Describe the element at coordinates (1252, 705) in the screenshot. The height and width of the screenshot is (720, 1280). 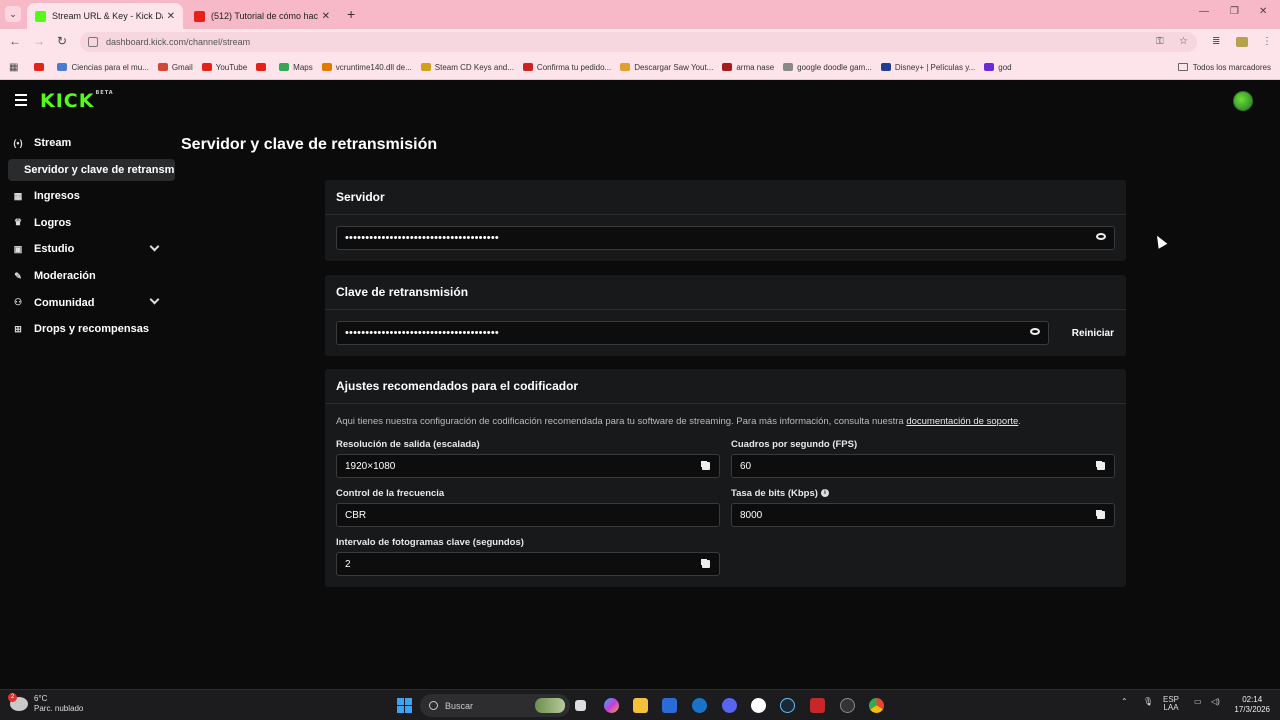
I see `system-clock: 02:14 17/3/2026` at that location.